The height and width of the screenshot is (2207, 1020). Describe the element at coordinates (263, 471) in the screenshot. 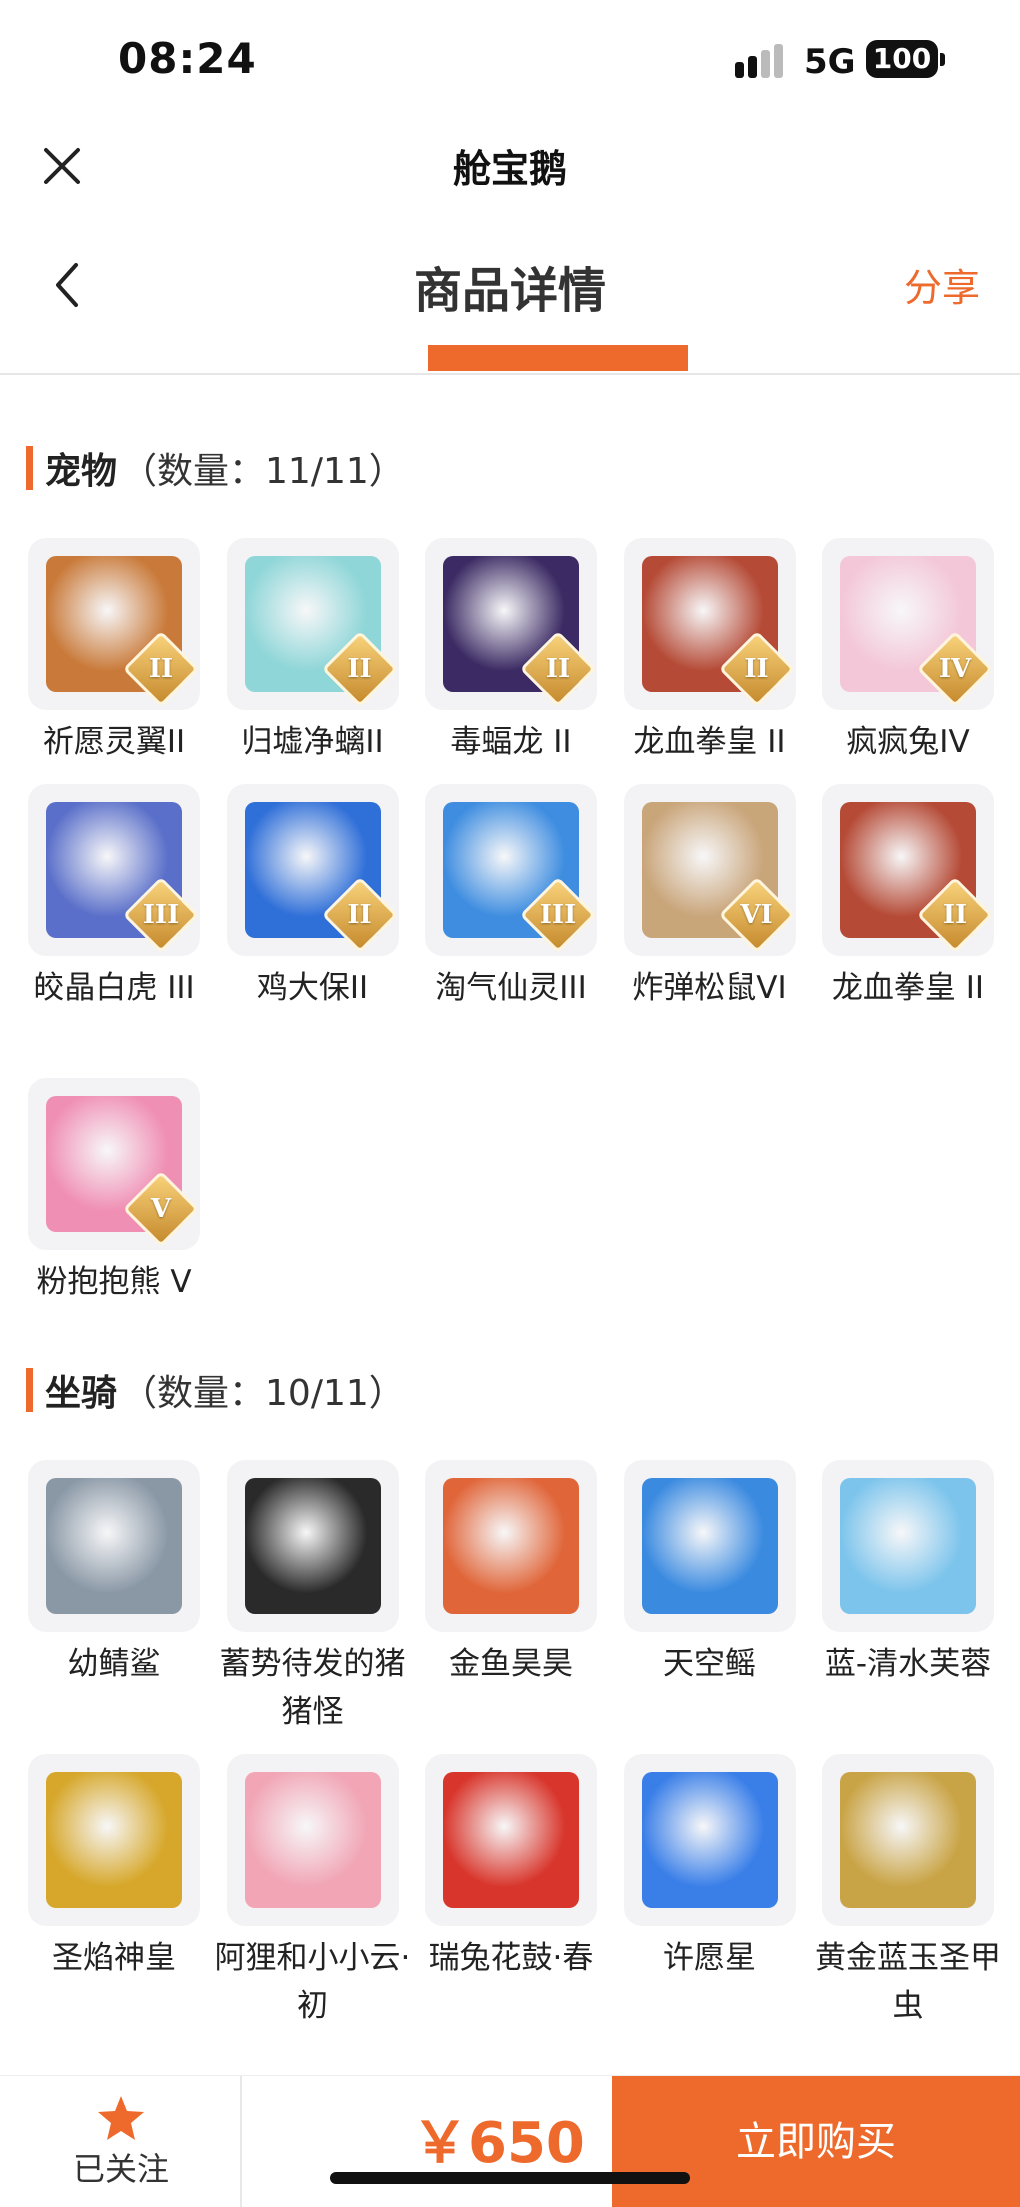

I see `section-count: （数量：11/11）` at that location.